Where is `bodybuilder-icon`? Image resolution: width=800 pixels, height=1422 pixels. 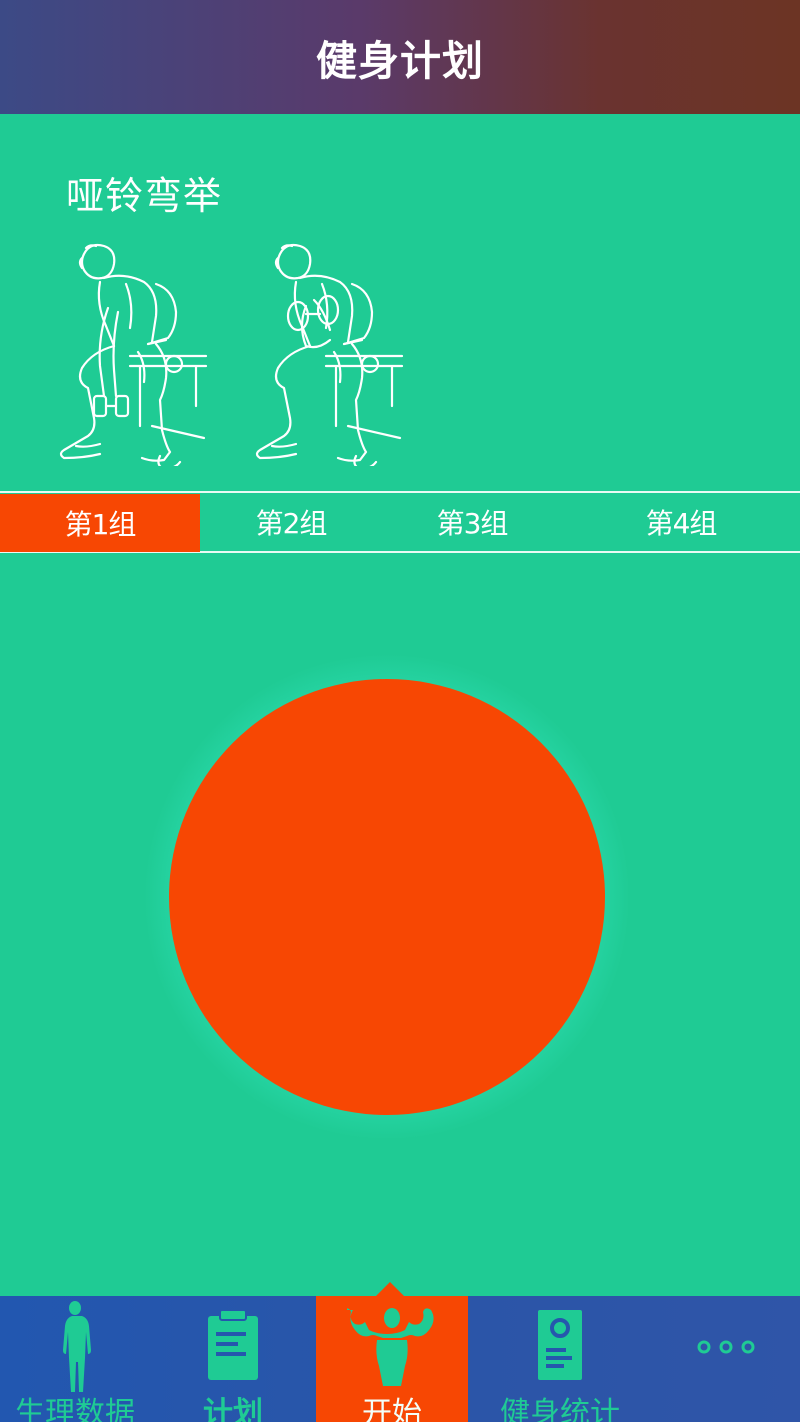 bodybuilder-icon is located at coordinates (390, 1347).